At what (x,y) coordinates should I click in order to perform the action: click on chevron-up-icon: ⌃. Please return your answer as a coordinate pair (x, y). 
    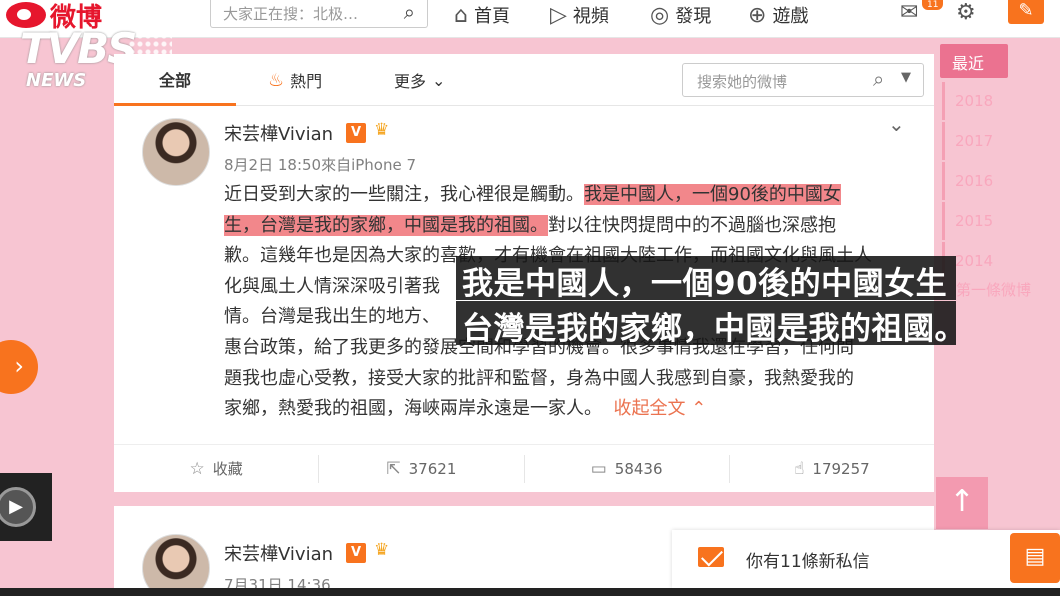
    Looking at the image, I should click on (699, 409).